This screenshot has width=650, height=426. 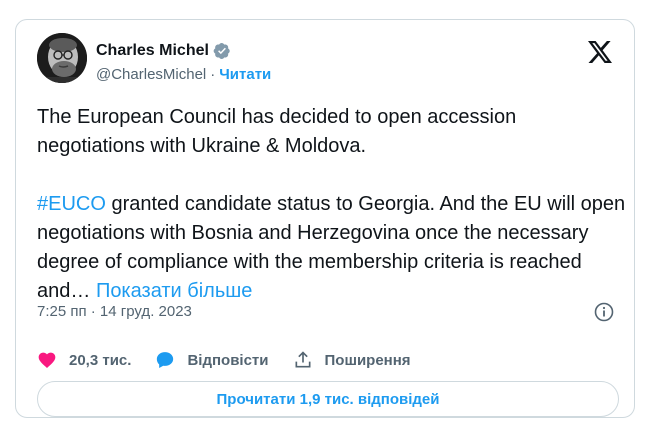 I want to click on avatar, so click(x=62, y=58).